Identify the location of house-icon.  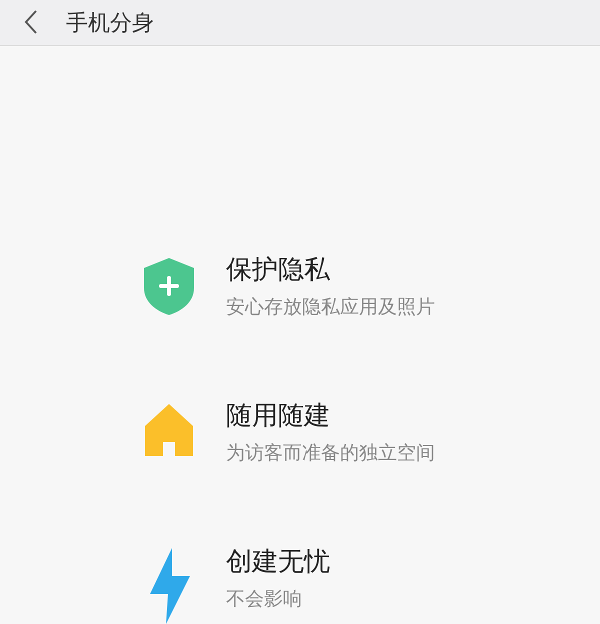
(169, 430).